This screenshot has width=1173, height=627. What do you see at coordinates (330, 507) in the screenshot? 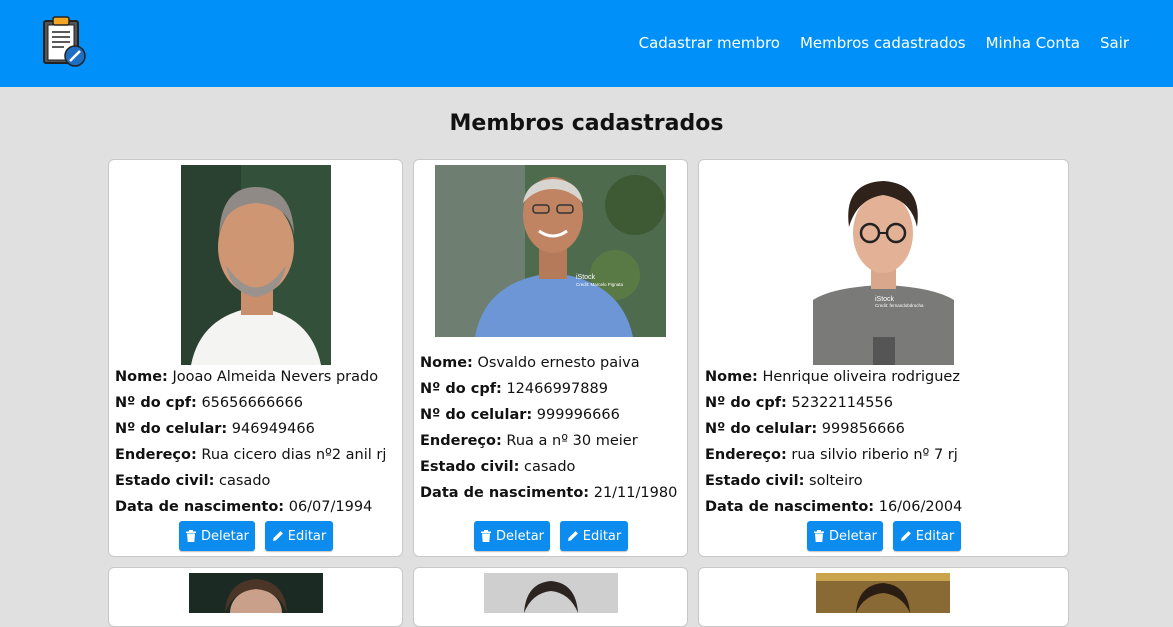
I see `member-birthdate: 06/07/1994` at bounding box center [330, 507].